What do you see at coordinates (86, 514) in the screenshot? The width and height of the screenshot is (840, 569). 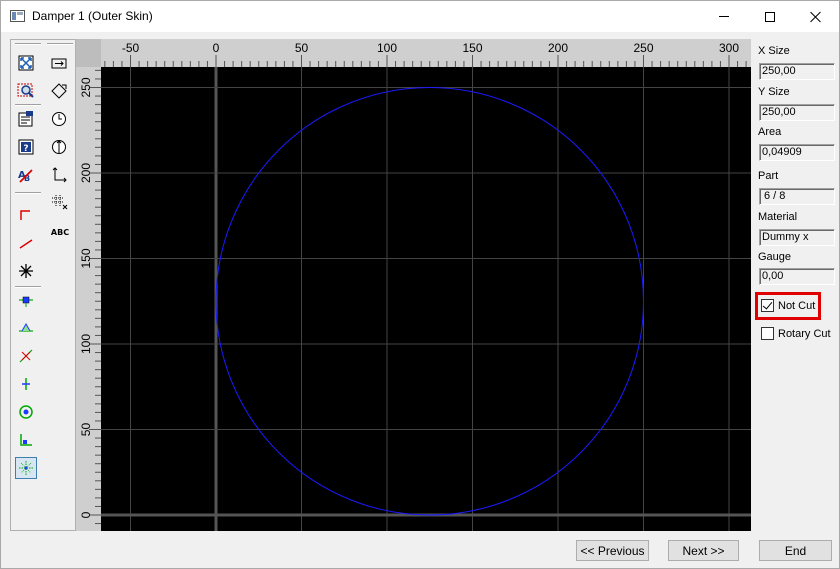 I see `y-tick-label: 0` at bounding box center [86, 514].